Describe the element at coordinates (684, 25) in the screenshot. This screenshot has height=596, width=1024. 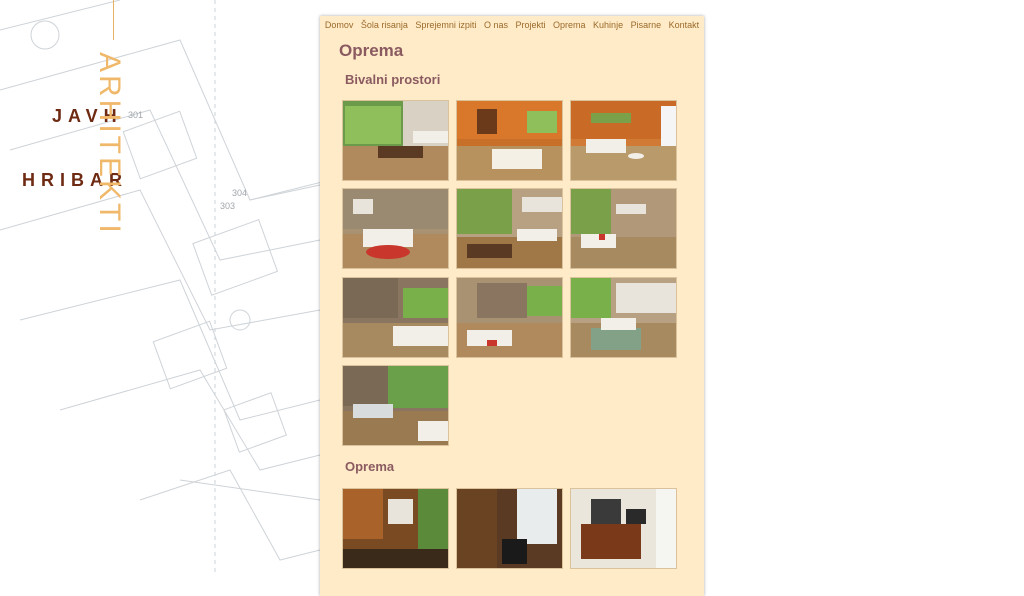
I see `nav-item-kontakt: Kontakt` at that location.